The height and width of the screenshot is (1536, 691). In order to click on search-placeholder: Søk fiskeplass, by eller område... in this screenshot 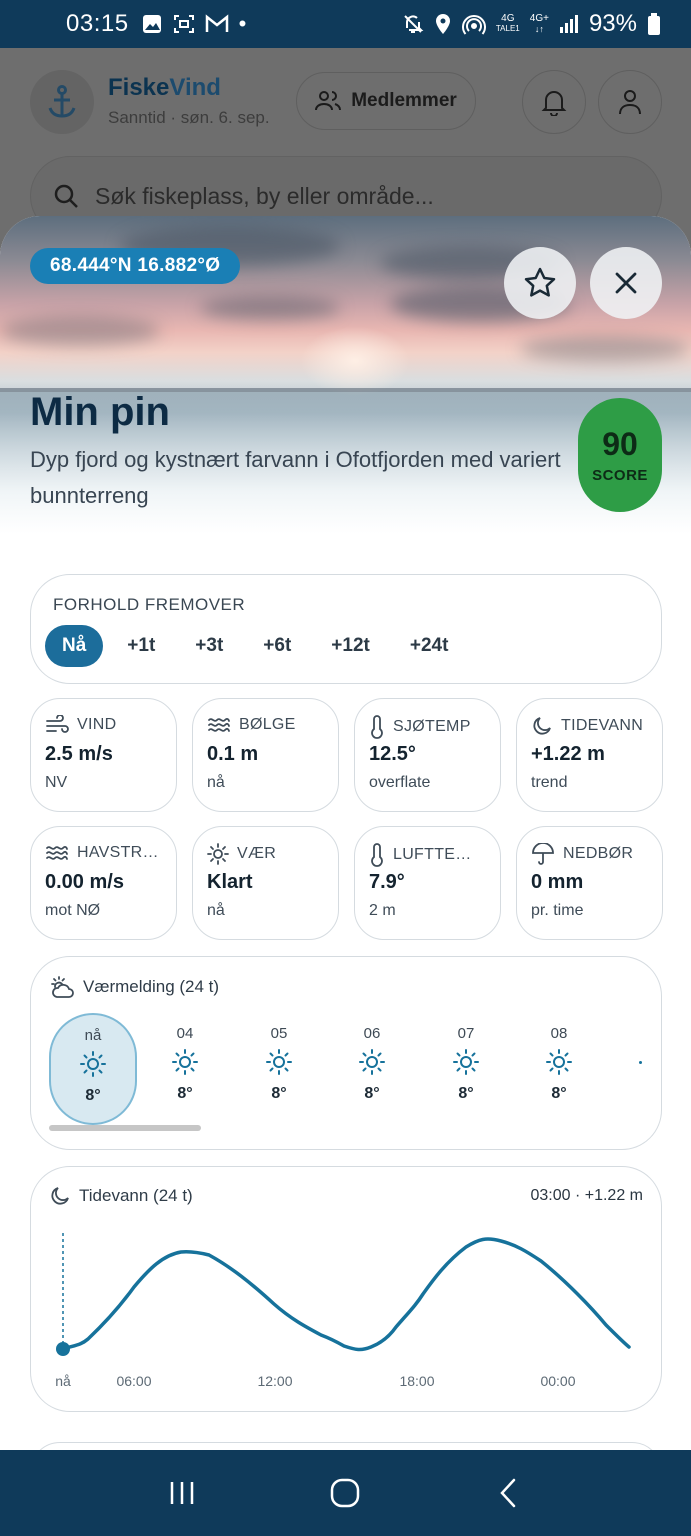, I will do `click(264, 195)`.